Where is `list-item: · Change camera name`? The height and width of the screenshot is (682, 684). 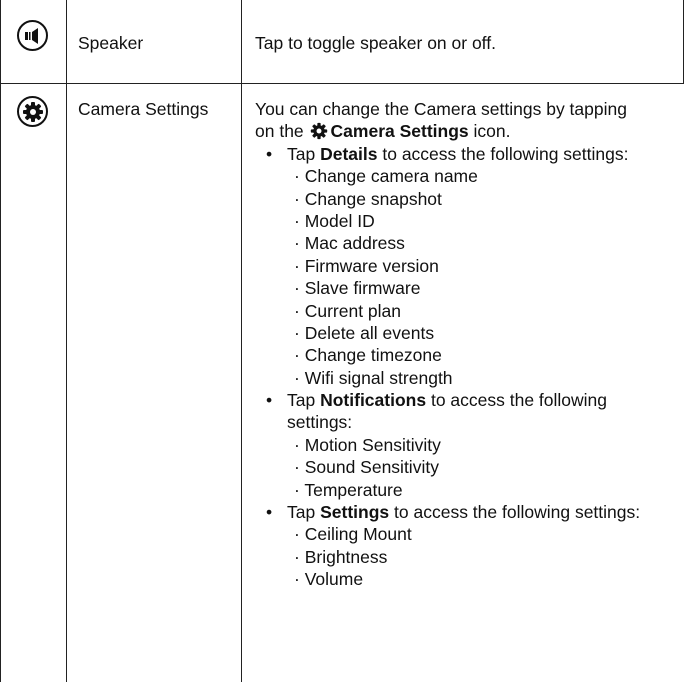
list-item: · Change camera name is located at coordinates (386, 176).